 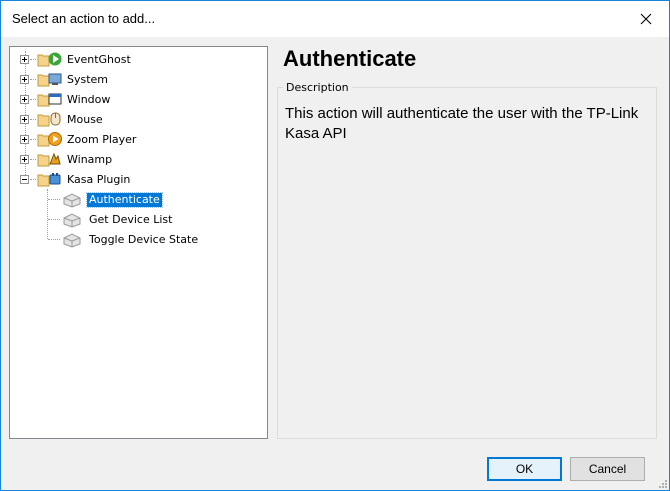 I want to click on zoomplayer-icon, so click(x=55, y=139).